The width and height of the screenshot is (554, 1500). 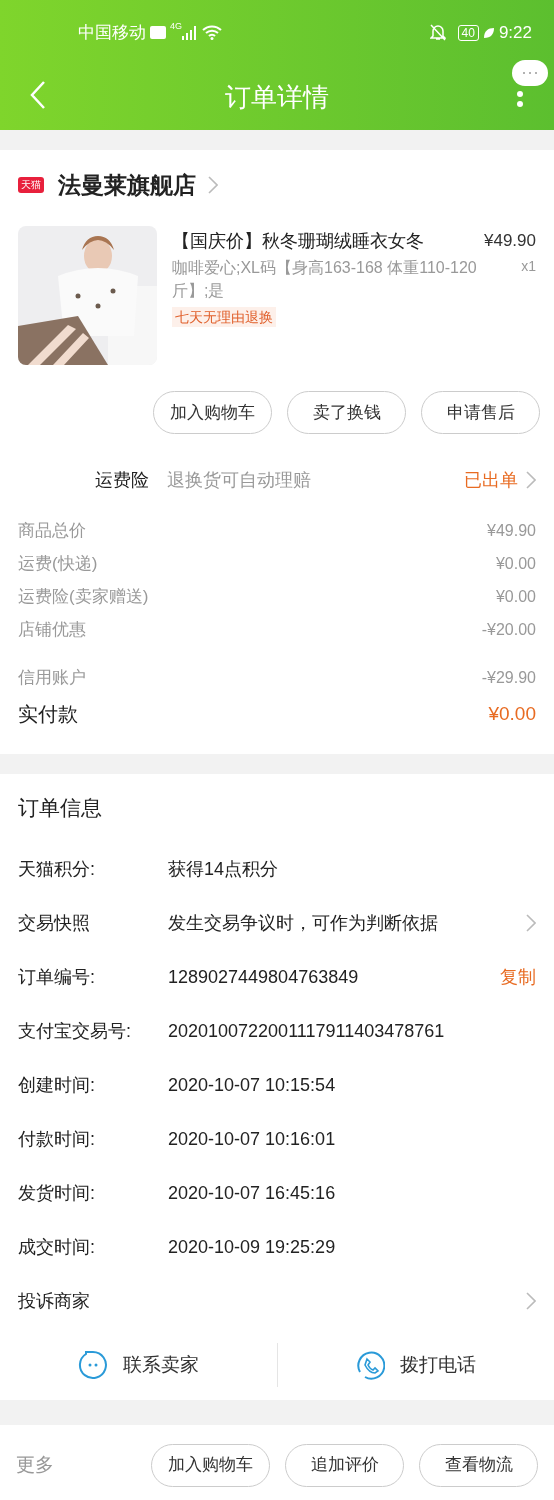 What do you see at coordinates (508, 629) in the screenshot?
I see `fee-value: -¥20.00` at bounding box center [508, 629].